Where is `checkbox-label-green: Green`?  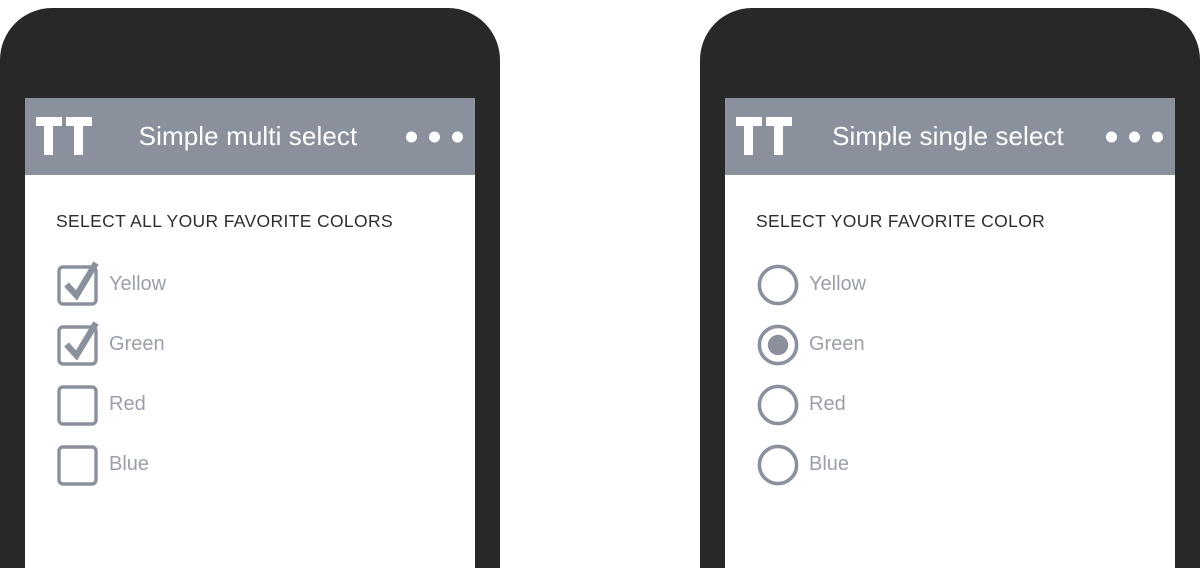
checkbox-label-green: Green is located at coordinates (137, 344).